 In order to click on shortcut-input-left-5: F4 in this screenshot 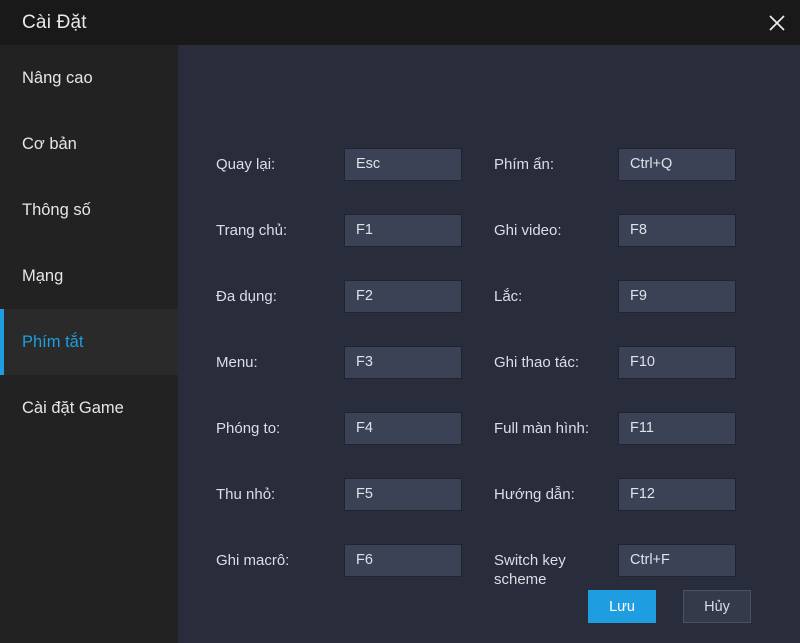, I will do `click(403, 428)`.